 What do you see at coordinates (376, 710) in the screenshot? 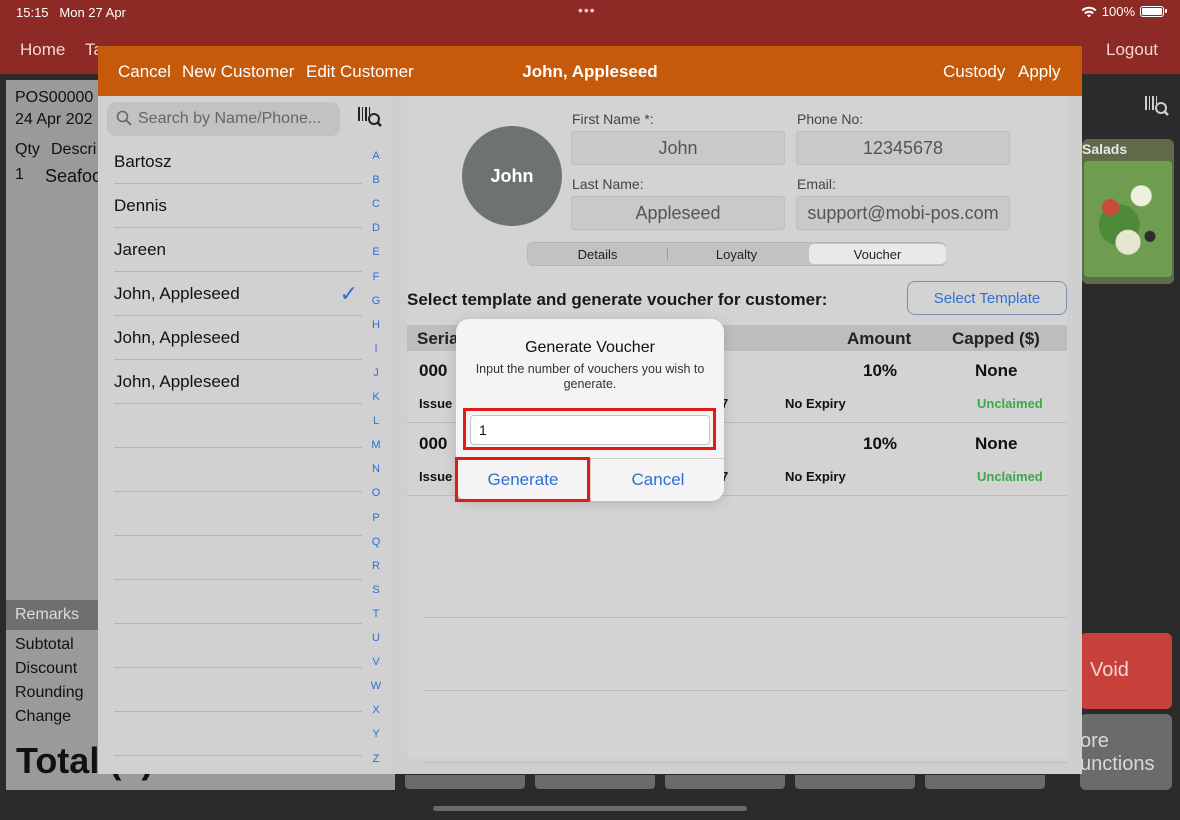
I see `alphabet-index-letter: X` at bounding box center [376, 710].